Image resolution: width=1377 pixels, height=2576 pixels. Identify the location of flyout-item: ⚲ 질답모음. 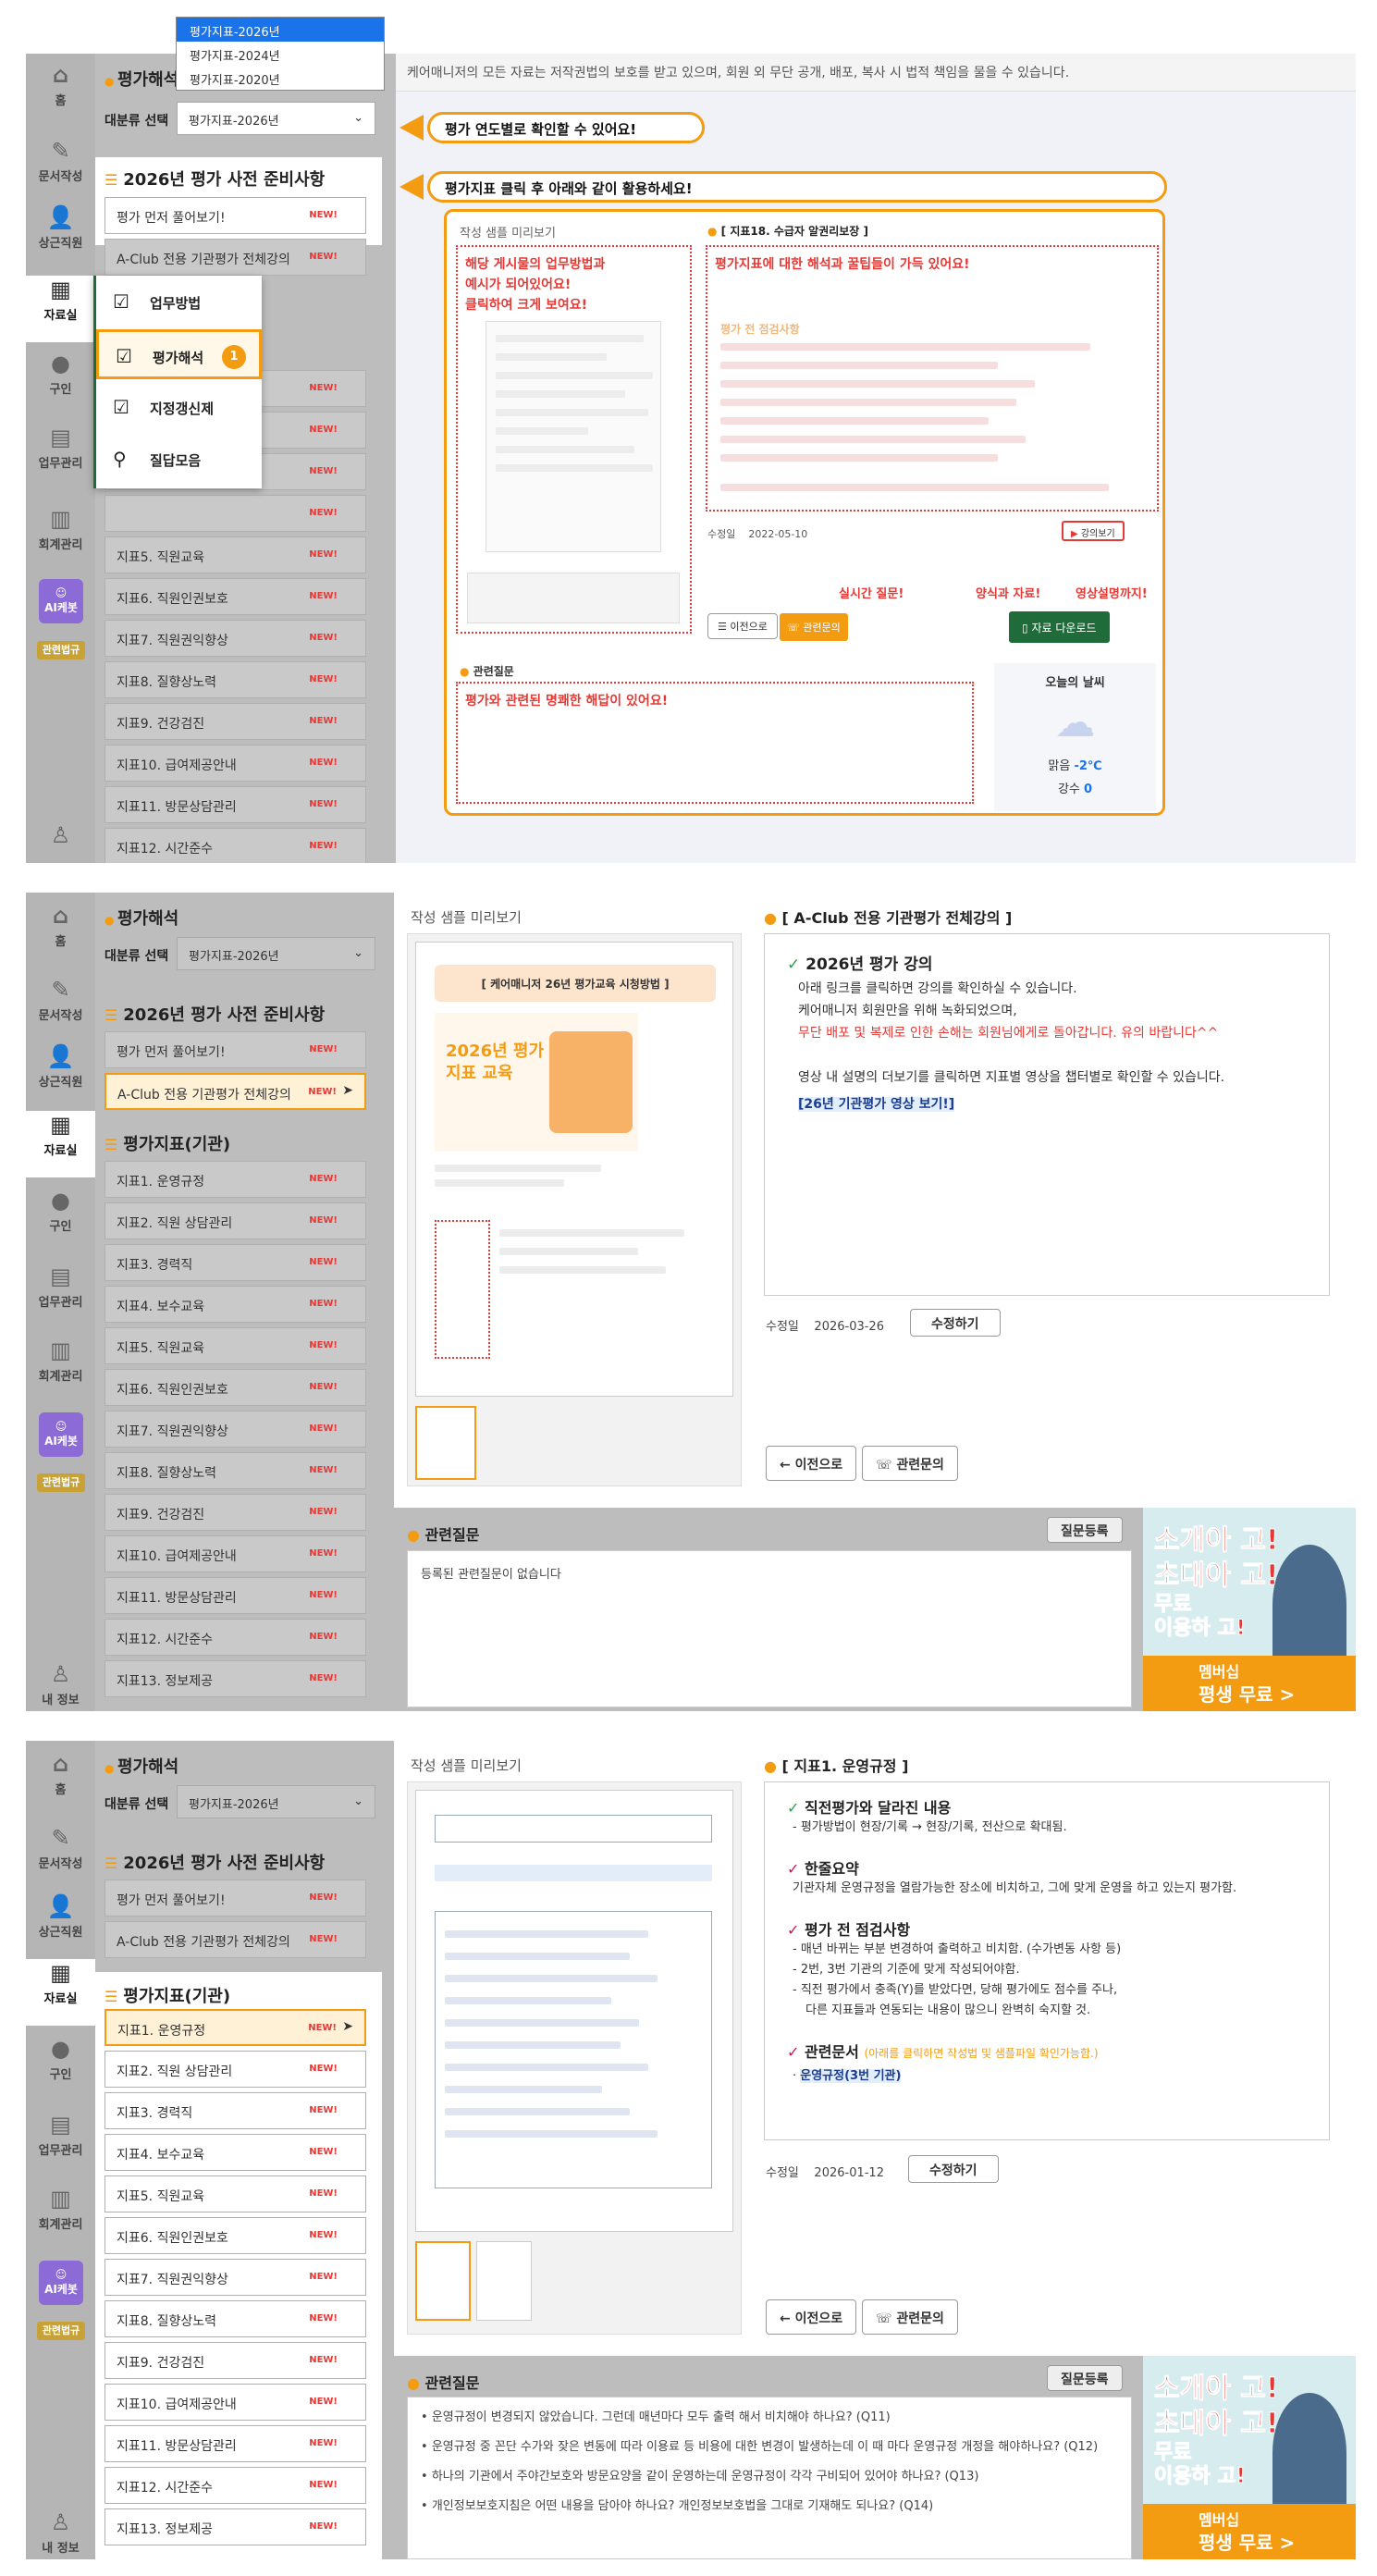
(179, 460).